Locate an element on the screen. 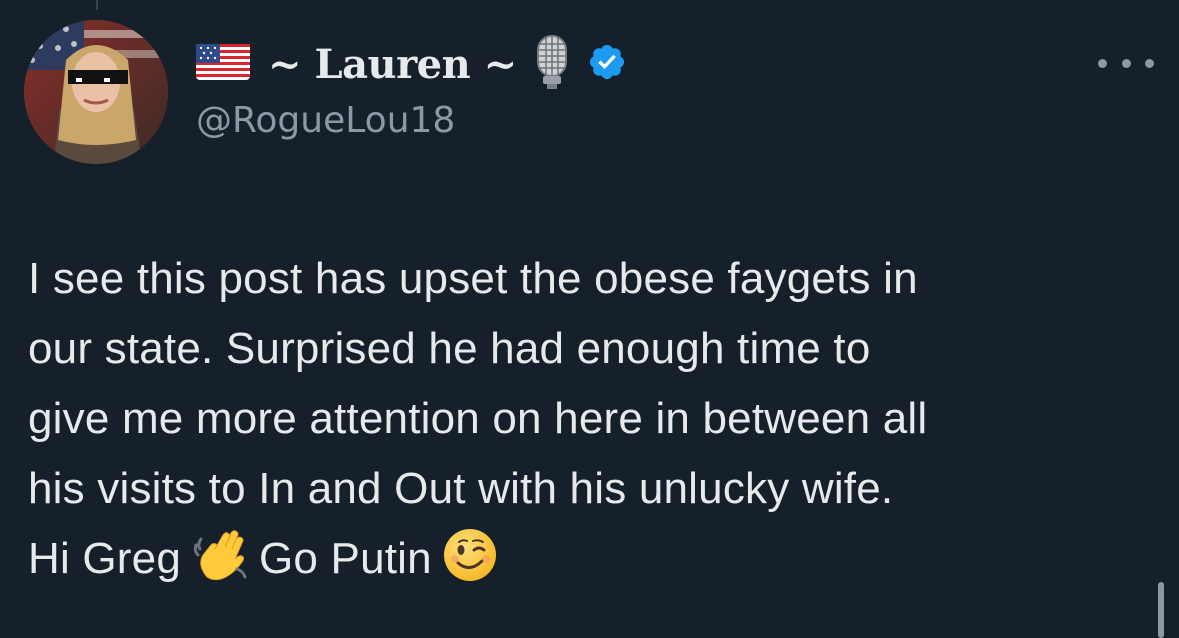  tweet-text-part: Hi Greg is located at coordinates (104, 558).